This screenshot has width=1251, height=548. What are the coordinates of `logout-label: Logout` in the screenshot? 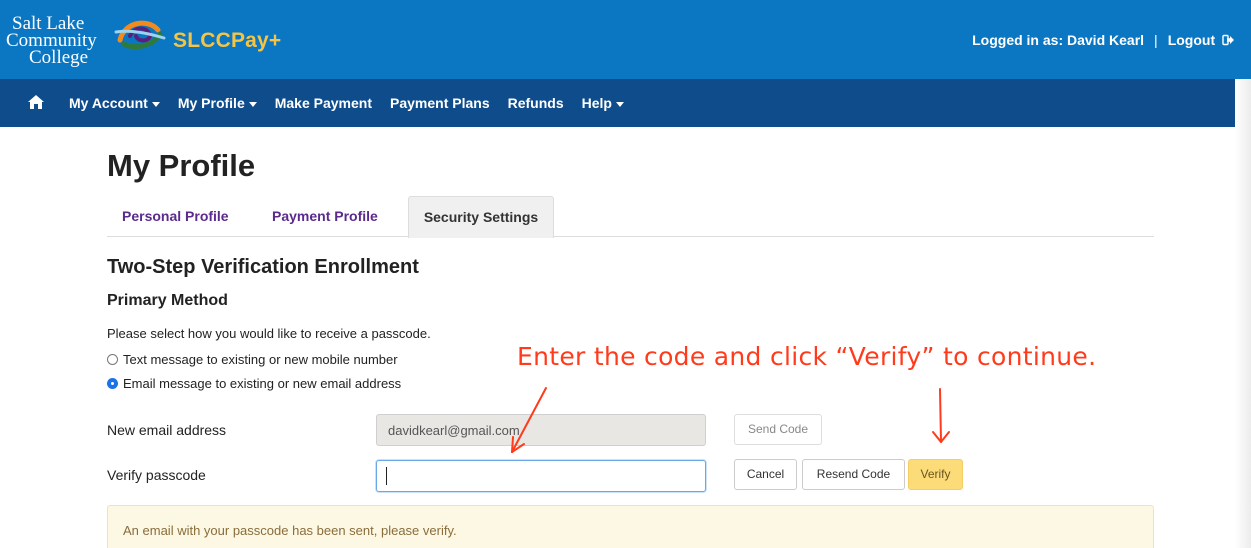 It's located at (1191, 40).